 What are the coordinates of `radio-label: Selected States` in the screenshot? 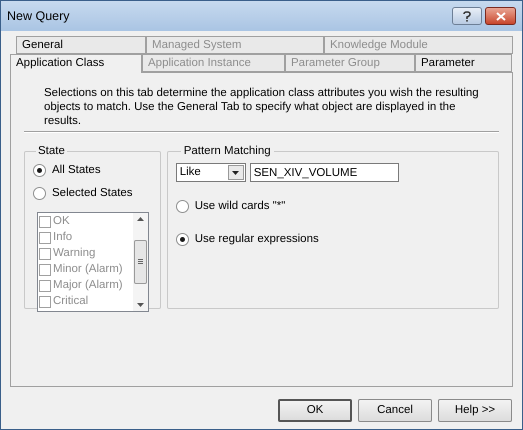 It's located at (92, 193).